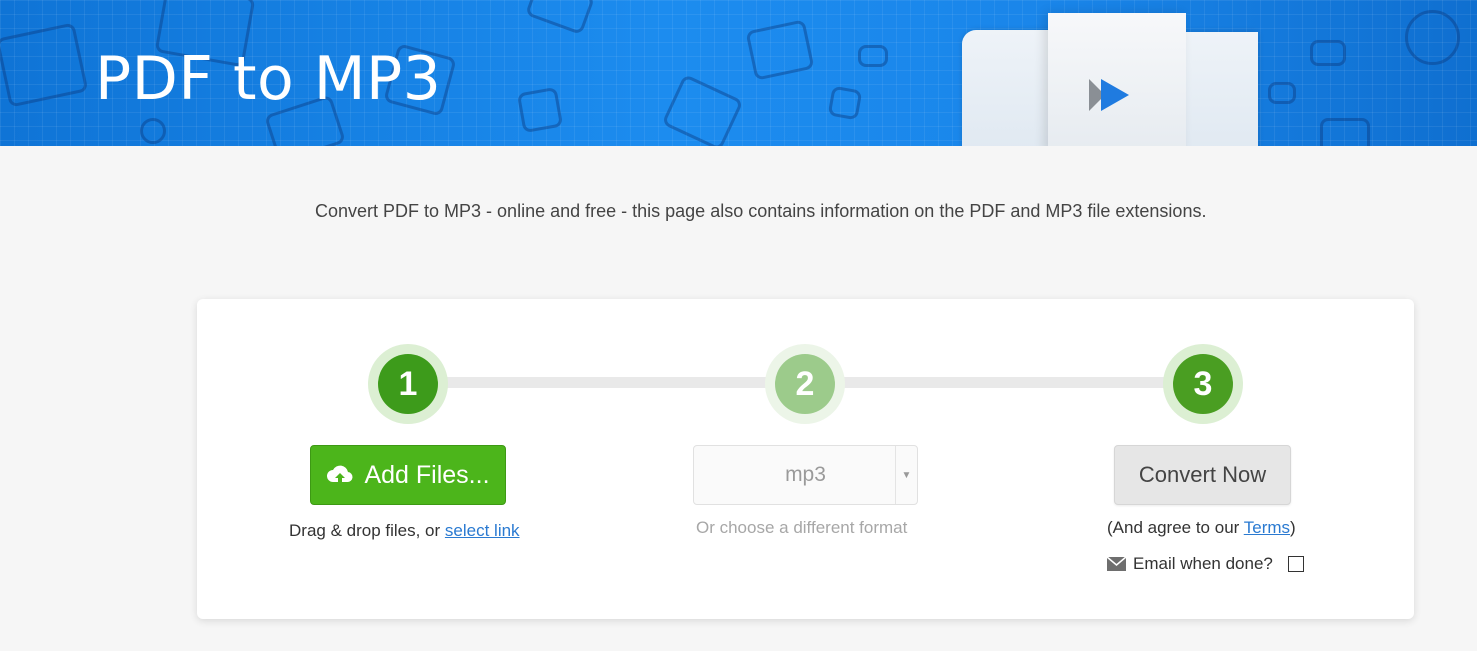 The height and width of the screenshot is (651, 1477). I want to click on document-front-icon, so click(1117, 79).